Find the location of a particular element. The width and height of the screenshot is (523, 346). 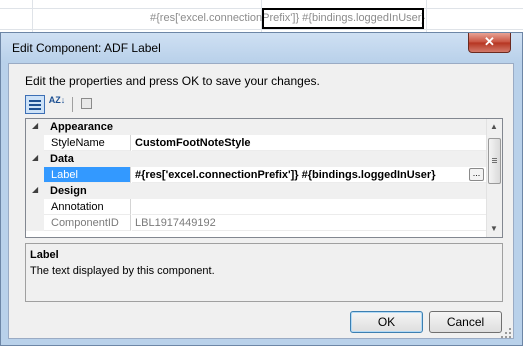

property-pages-icon is located at coordinates (86, 103).